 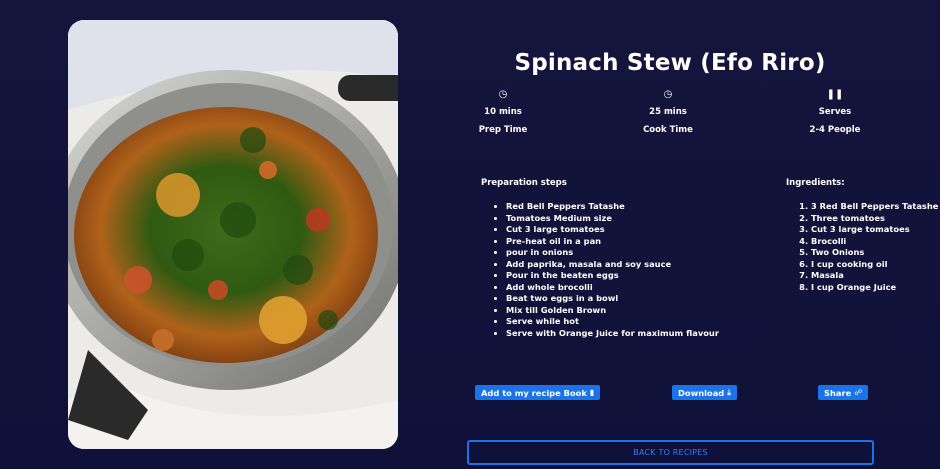 I want to click on list-item: Two Onions, so click(x=874, y=253).